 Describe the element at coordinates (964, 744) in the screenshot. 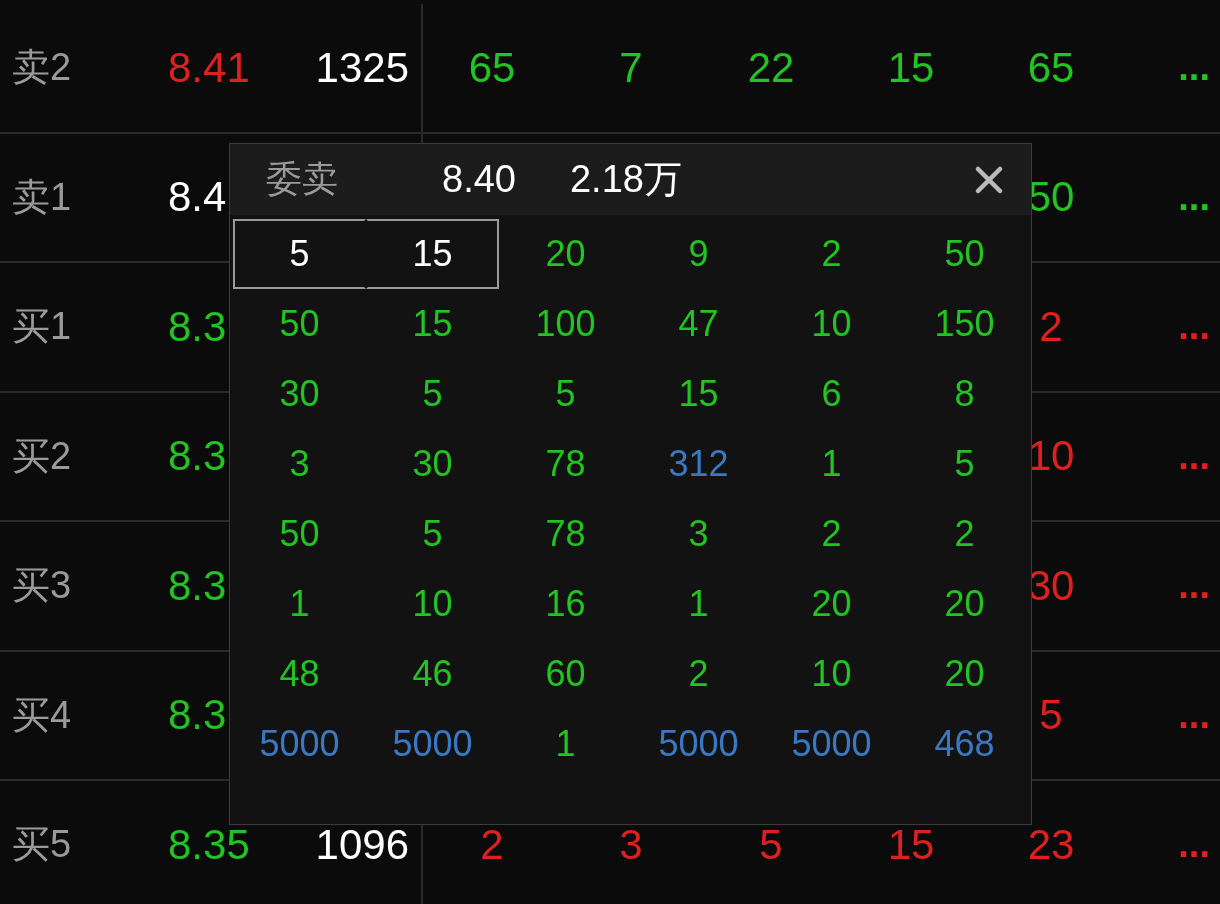

I see `queue-order: 468` at that location.